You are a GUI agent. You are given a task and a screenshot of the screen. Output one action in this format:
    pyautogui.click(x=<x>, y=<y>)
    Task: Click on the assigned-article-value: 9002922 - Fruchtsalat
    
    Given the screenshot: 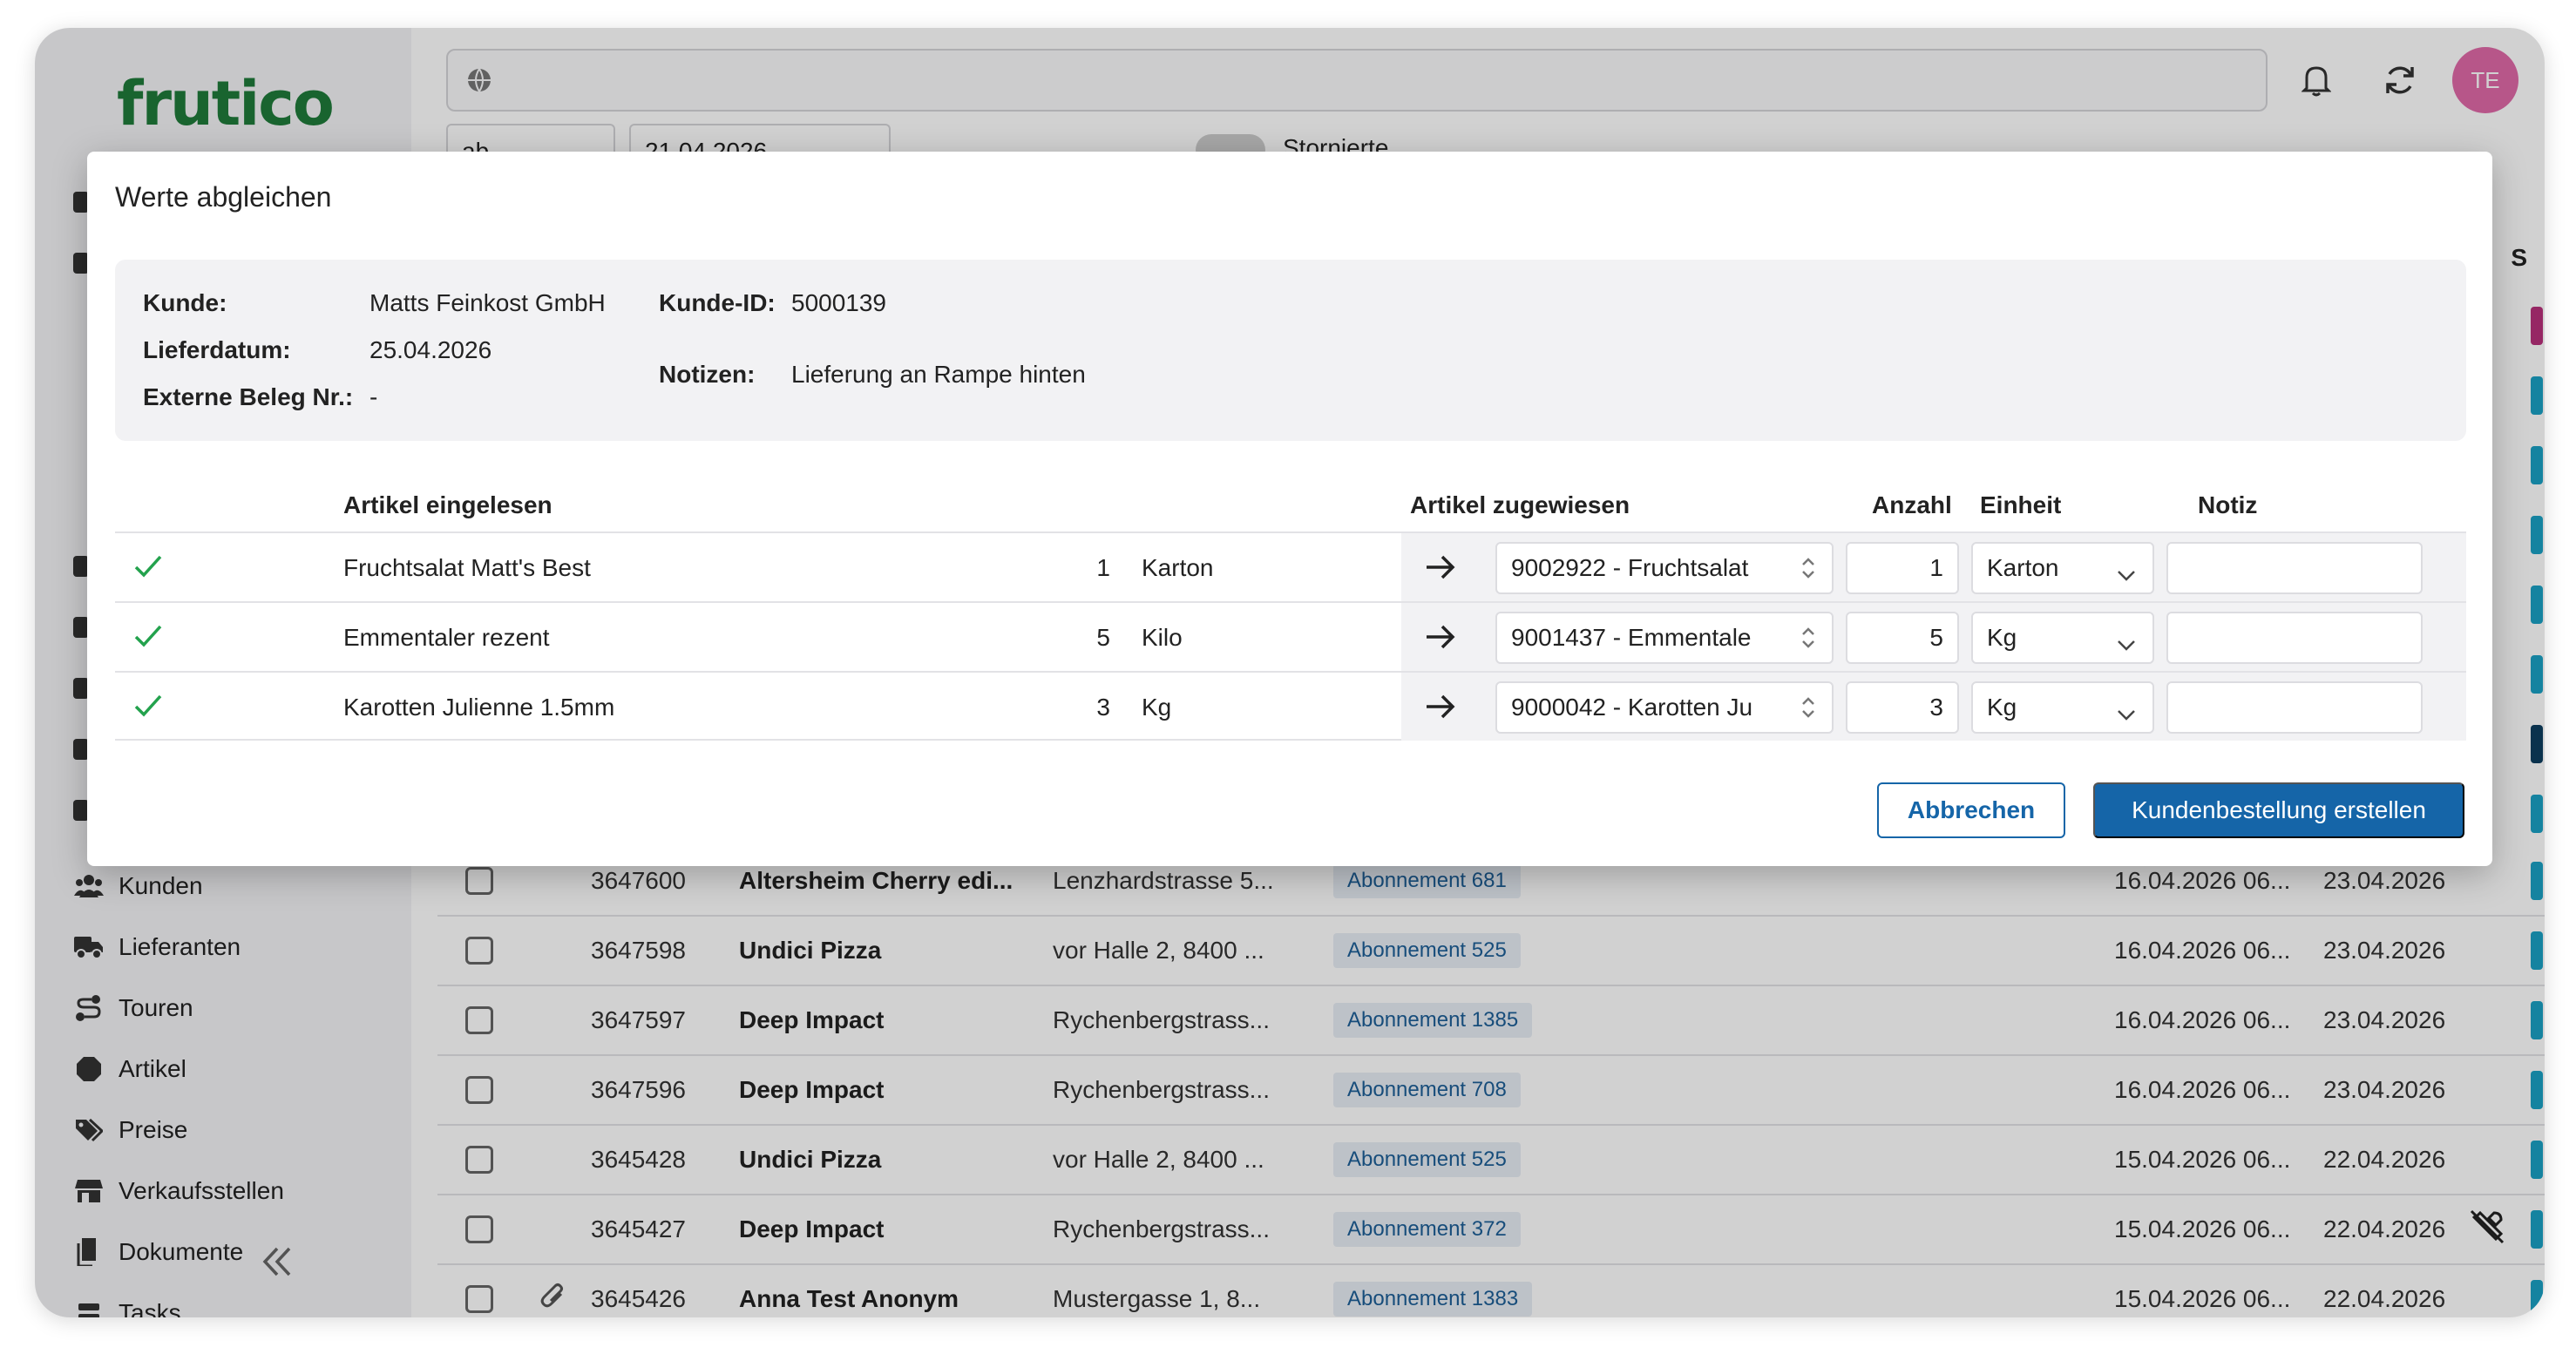 What is the action you would take?
    pyautogui.click(x=1630, y=567)
    